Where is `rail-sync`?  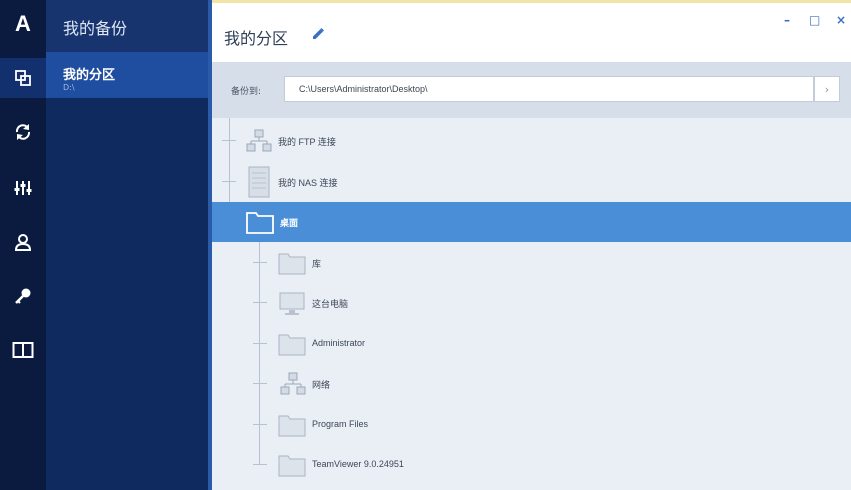
rail-sync is located at coordinates (23, 132).